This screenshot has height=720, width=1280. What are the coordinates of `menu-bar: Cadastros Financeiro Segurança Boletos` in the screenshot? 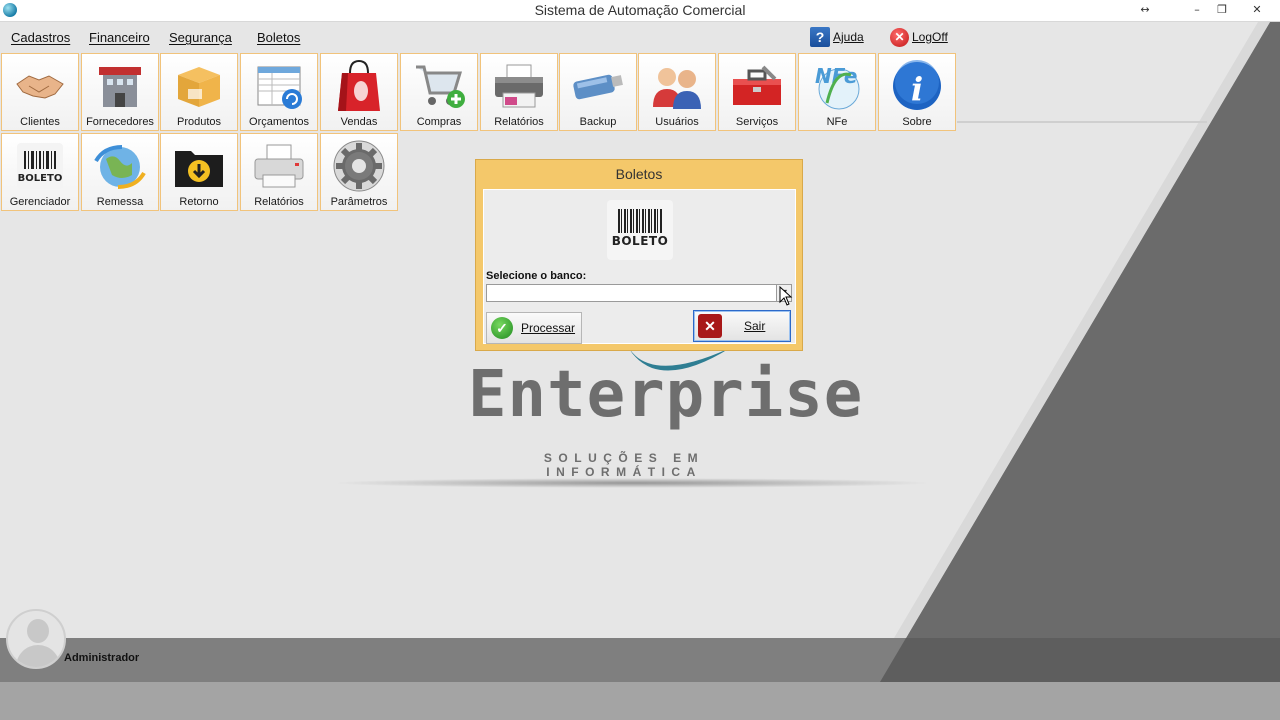 It's located at (640, 37).